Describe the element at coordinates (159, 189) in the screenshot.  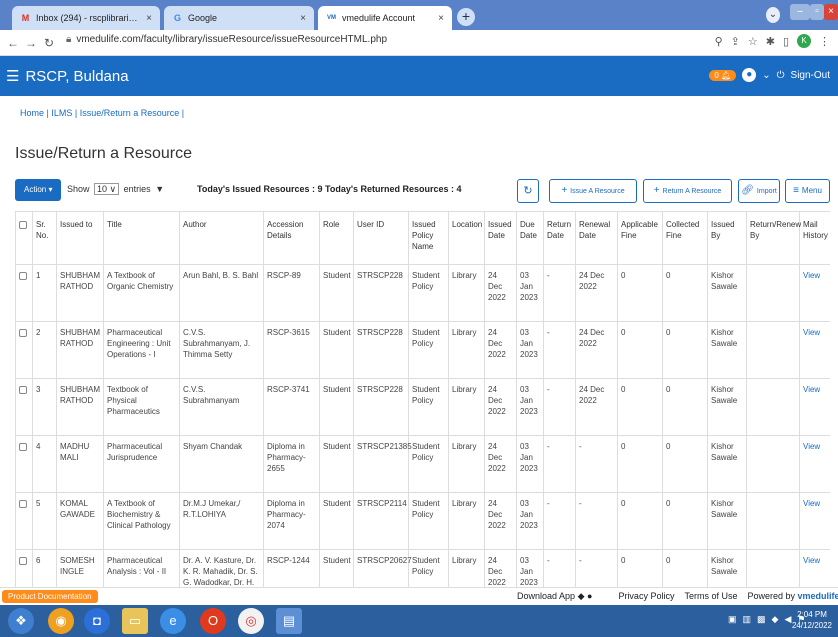
I see `filter-icon: ▼` at that location.